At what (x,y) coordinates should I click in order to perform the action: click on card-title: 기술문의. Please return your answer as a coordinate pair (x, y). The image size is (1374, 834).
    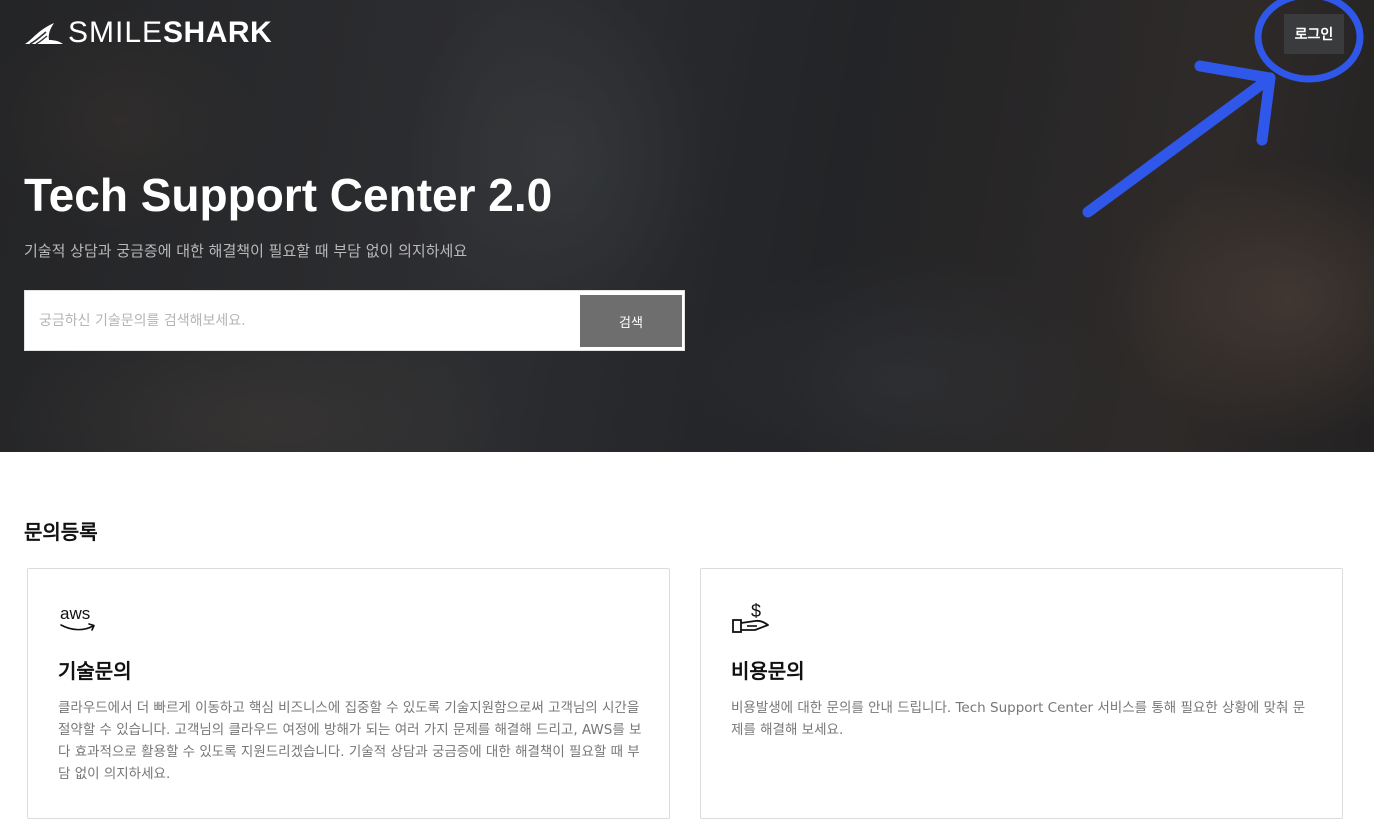
    Looking at the image, I should click on (95, 671).